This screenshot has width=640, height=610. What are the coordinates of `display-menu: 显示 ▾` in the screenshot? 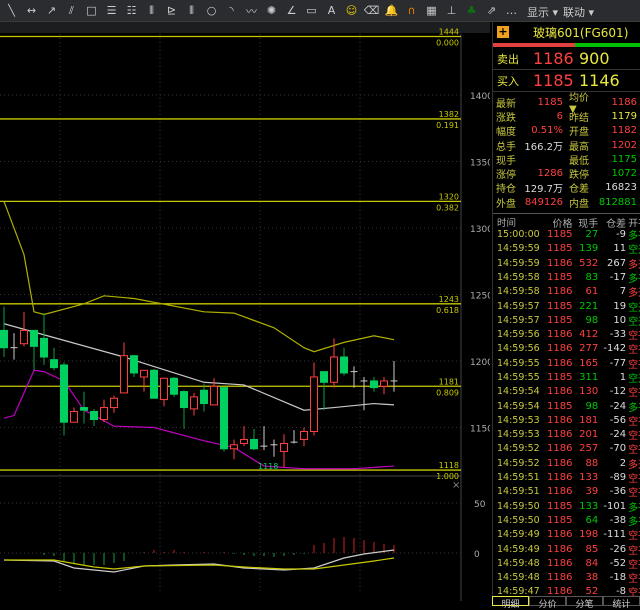 It's located at (542, 12).